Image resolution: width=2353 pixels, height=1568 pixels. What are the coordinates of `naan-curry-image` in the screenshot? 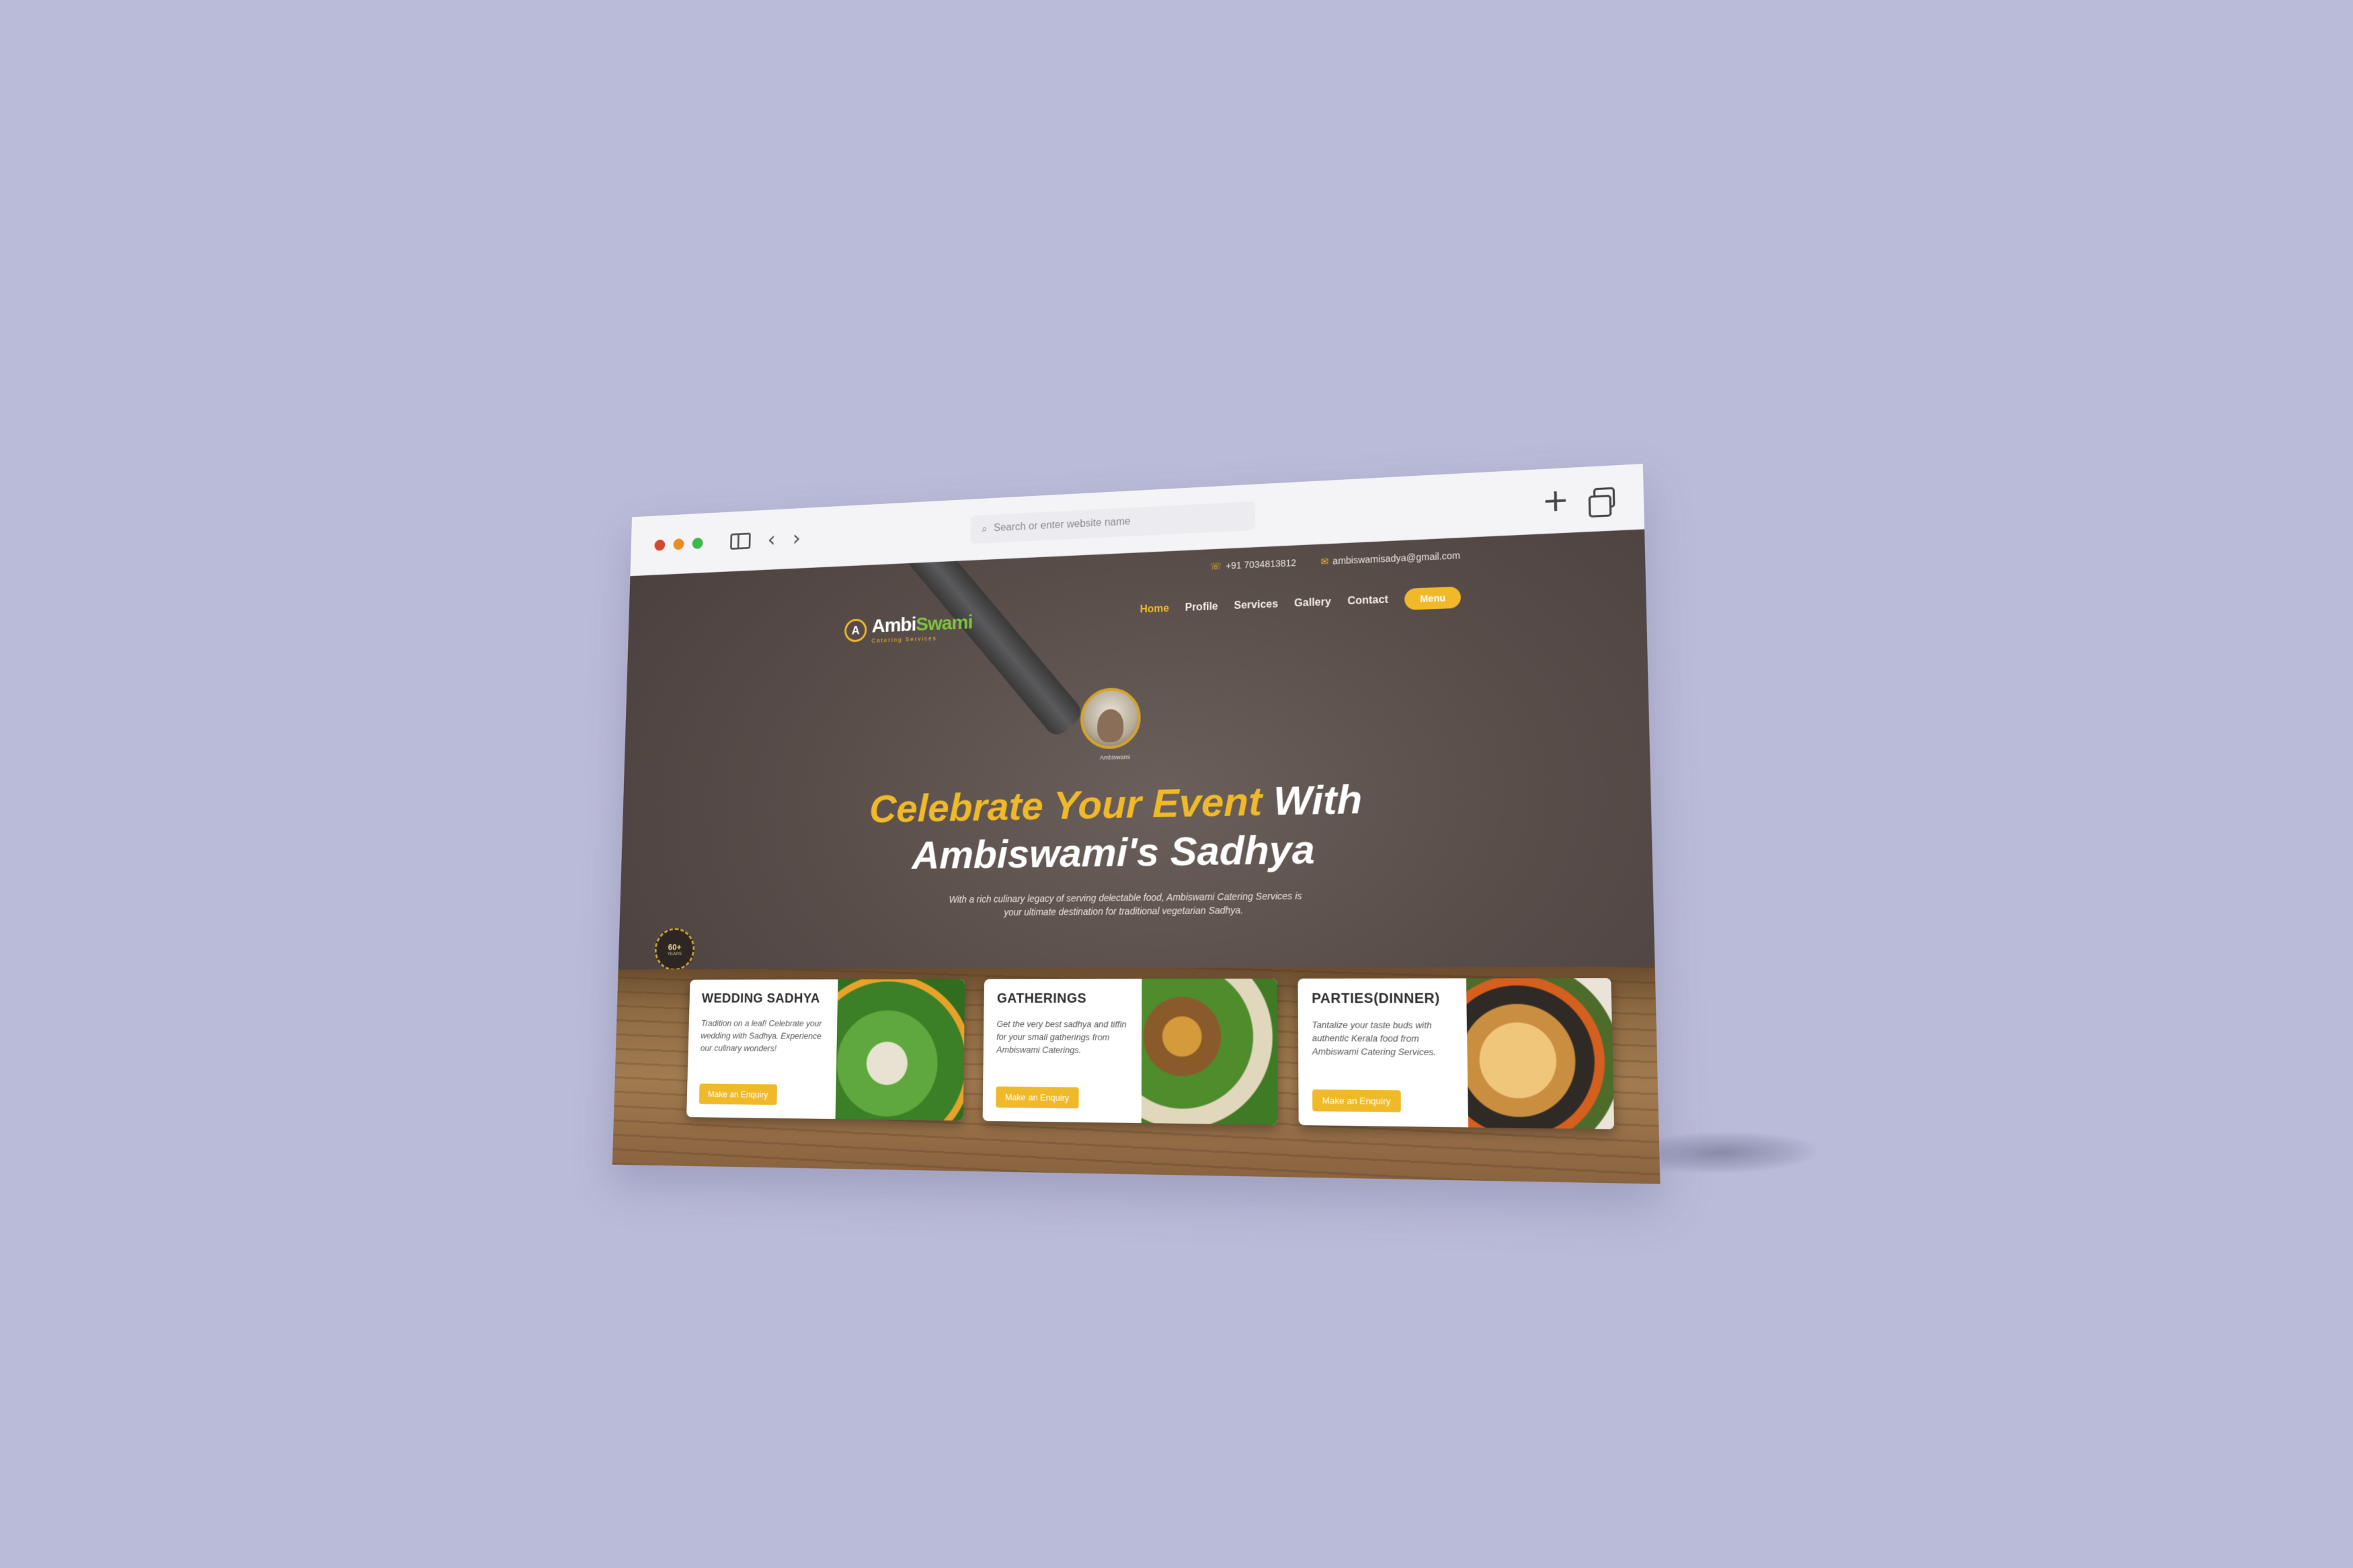 It's located at (1540, 1054).